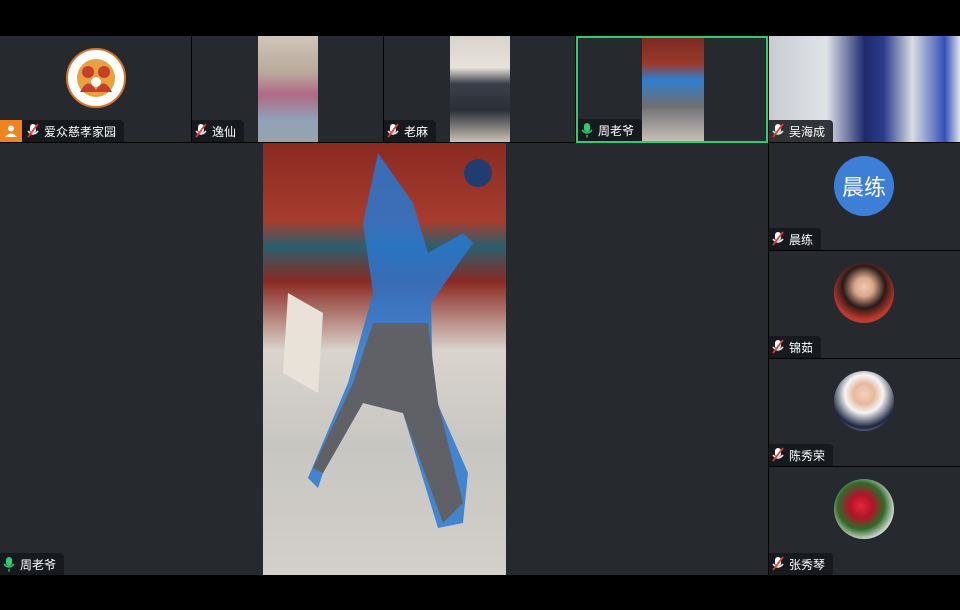 This screenshot has width=960, height=610. Describe the element at coordinates (96, 78) in the screenshot. I see `organization-logo` at that location.